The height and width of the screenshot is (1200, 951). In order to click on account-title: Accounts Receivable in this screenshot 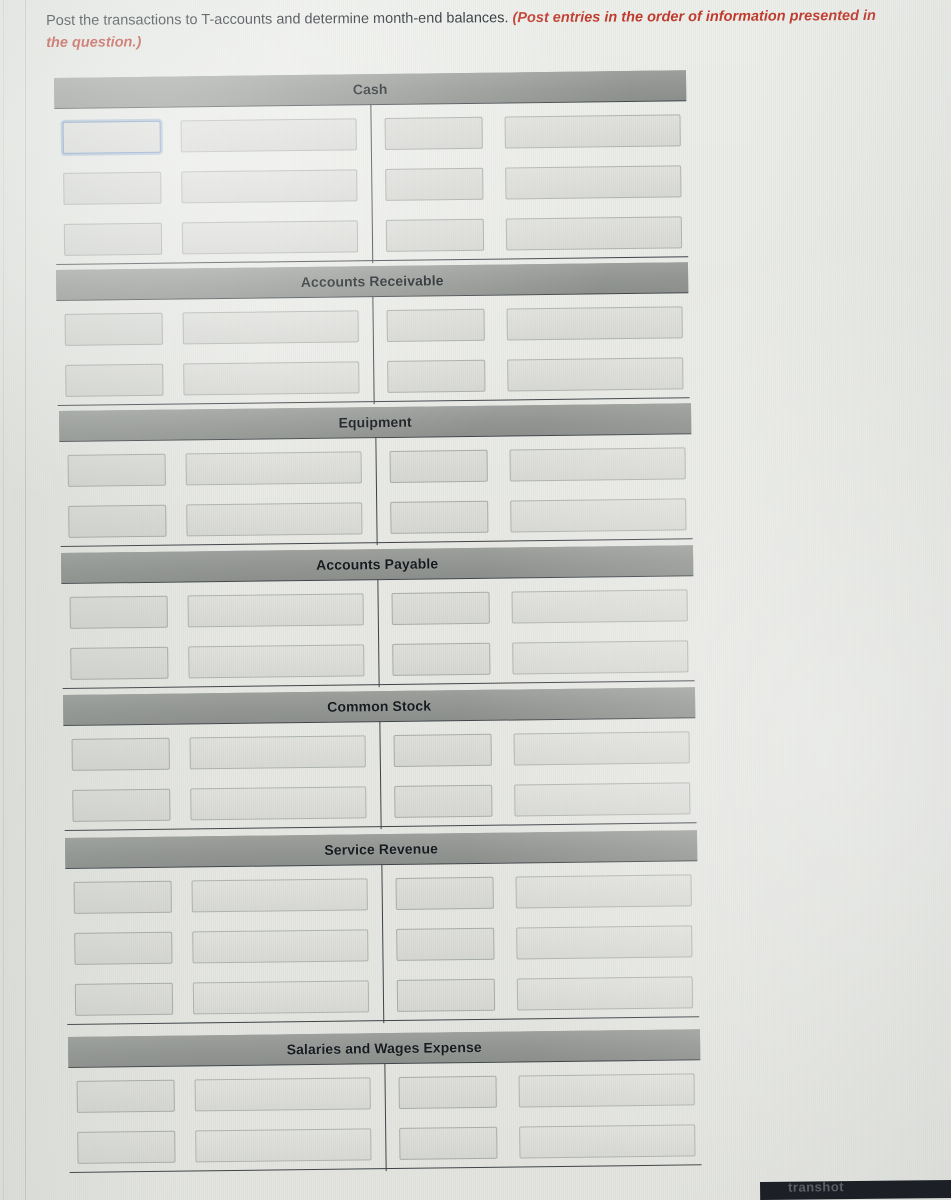, I will do `click(372, 281)`.